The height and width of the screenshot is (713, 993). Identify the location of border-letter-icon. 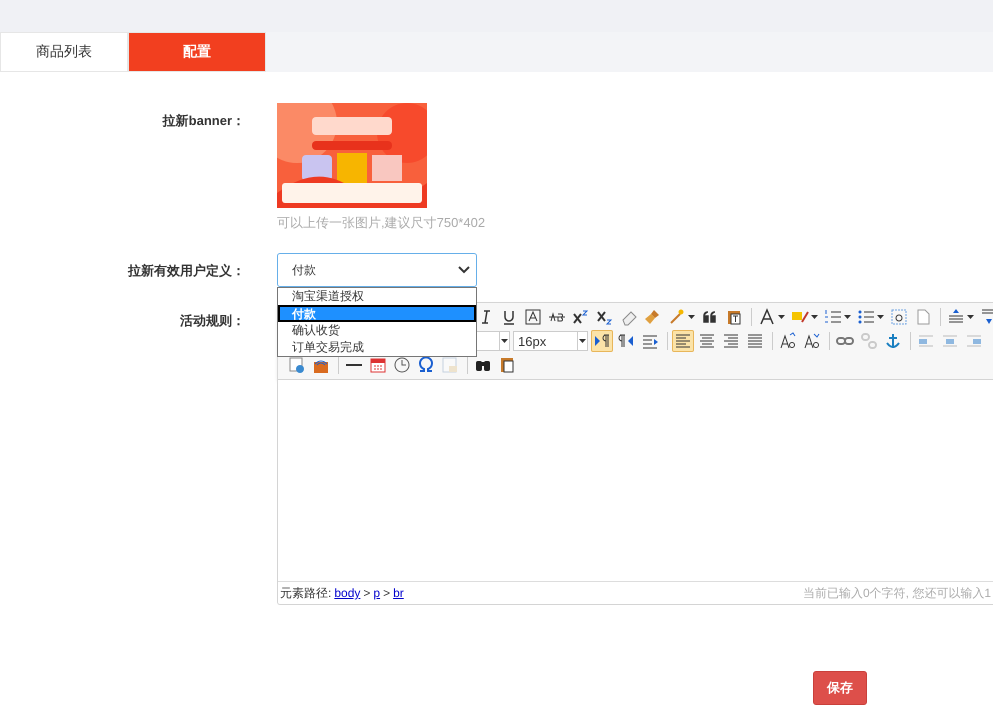
(533, 317).